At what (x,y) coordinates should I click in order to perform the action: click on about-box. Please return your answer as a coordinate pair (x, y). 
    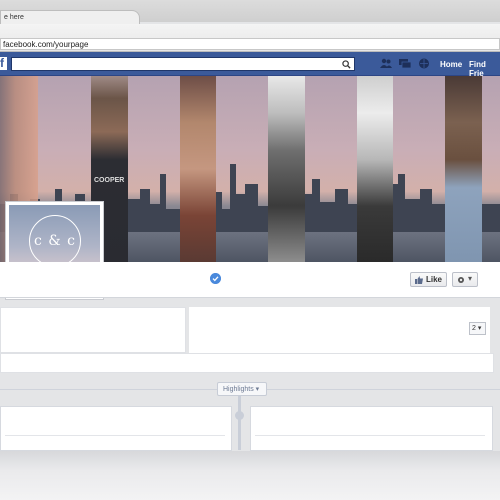
    Looking at the image, I should click on (93, 330).